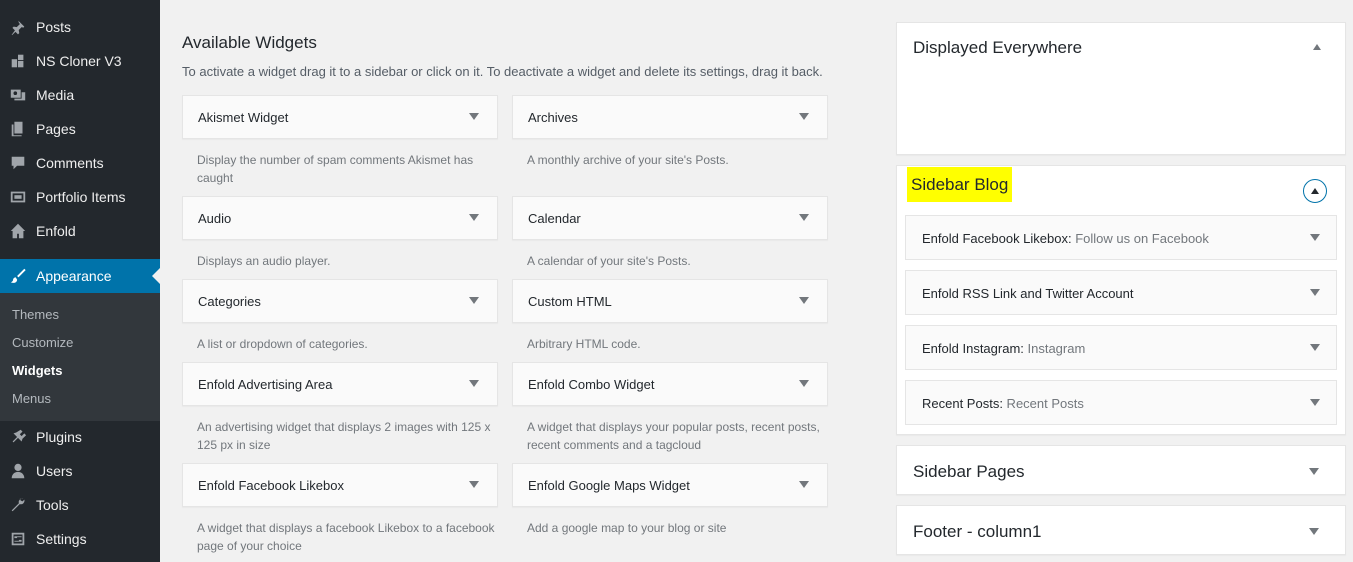 This screenshot has width=1353, height=562. What do you see at coordinates (670, 301) in the screenshot?
I see `widget-custom-html: Custom HTML` at bounding box center [670, 301].